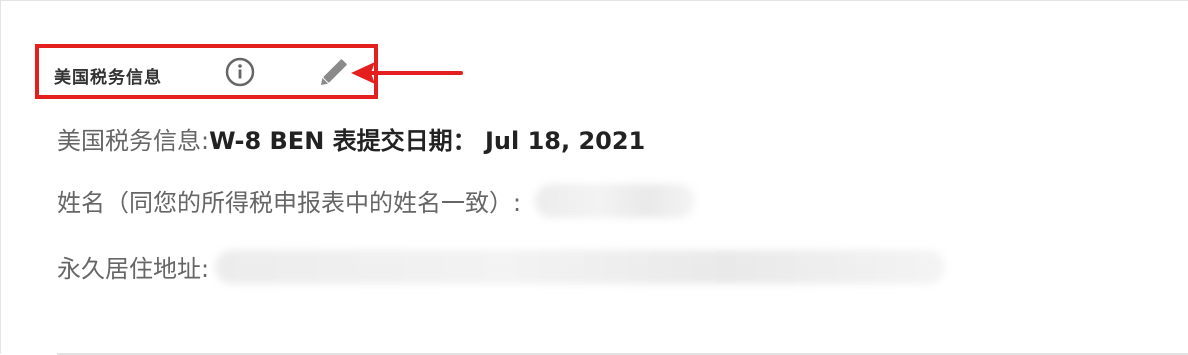 This screenshot has width=1188, height=355. What do you see at coordinates (240, 72) in the screenshot?
I see `info-icon` at bounding box center [240, 72].